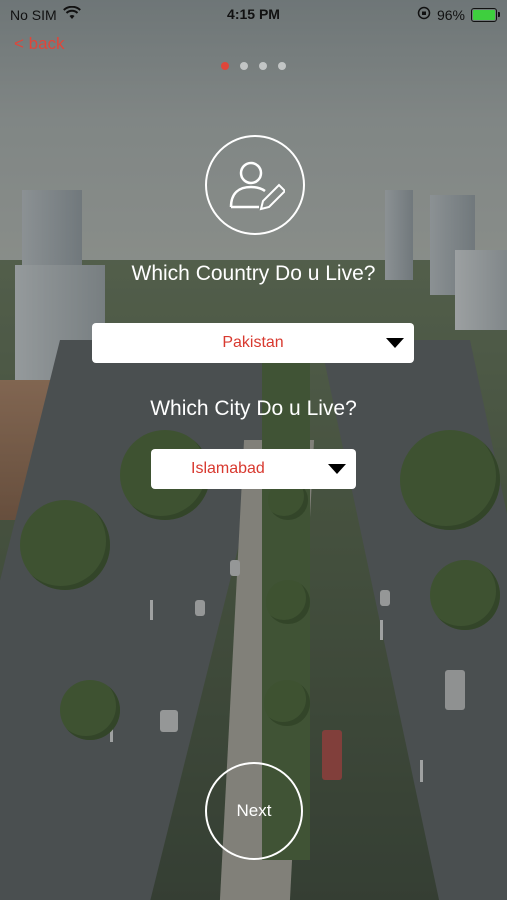 The width and height of the screenshot is (507, 900). What do you see at coordinates (253, 408) in the screenshot?
I see `city-question: Which City Do u Live?` at bounding box center [253, 408].